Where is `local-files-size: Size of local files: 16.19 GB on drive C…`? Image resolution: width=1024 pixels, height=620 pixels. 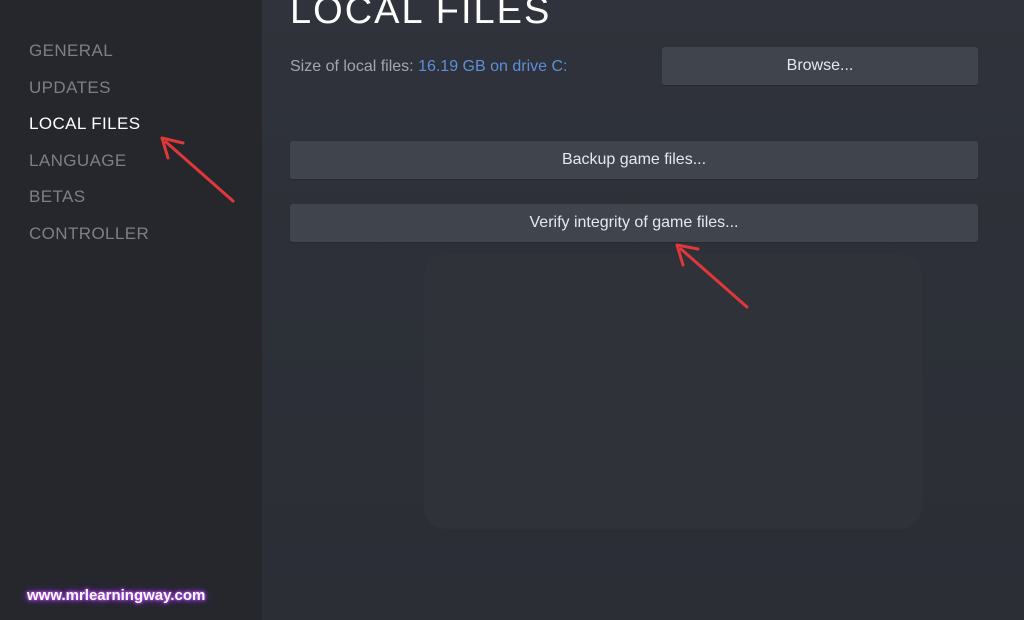 local-files-size: Size of local files: 16.19 GB on drive C… is located at coordinates (428, 67).